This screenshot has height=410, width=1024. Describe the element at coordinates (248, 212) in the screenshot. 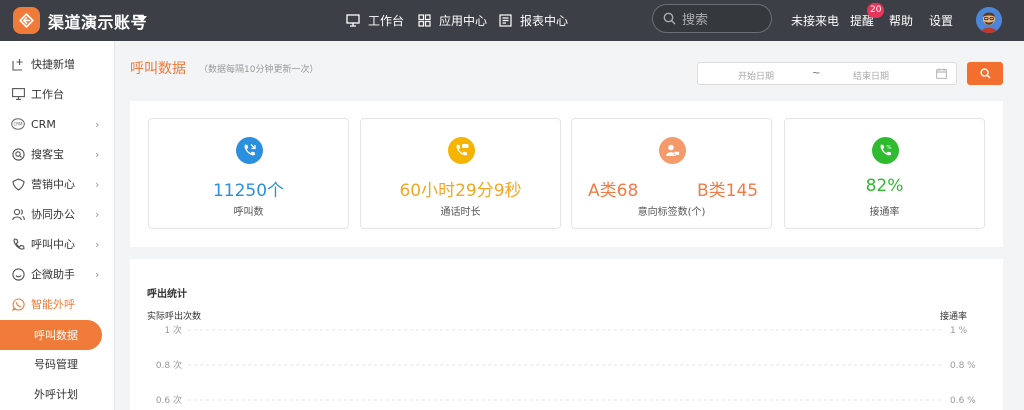

I see `call-count-label: 呼叫数` at that location.